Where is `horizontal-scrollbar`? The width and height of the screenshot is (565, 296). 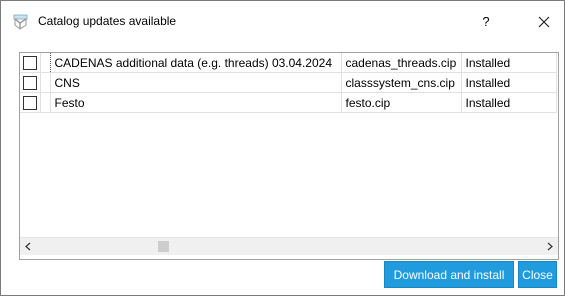
horizontal-scrollbar is located at coordinates (289, 246).